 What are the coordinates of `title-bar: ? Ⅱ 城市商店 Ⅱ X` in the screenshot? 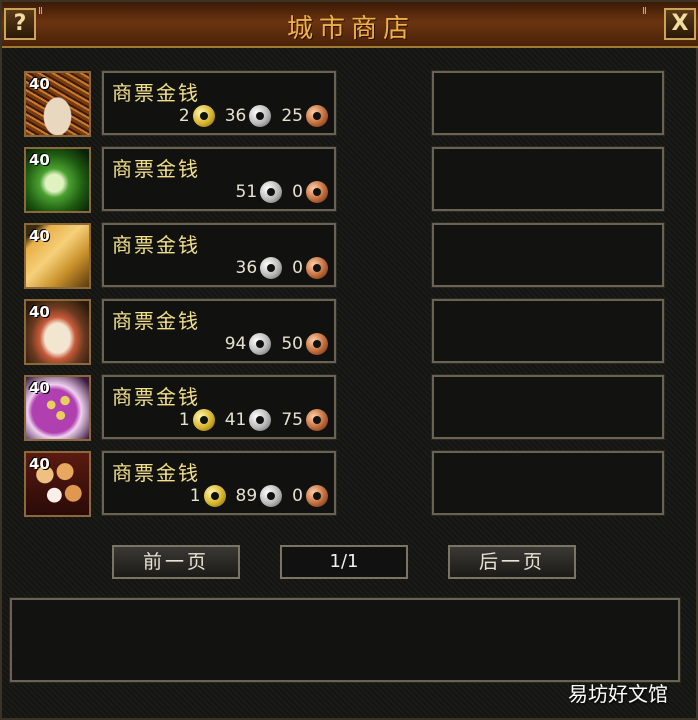 It's located at (350, 25).